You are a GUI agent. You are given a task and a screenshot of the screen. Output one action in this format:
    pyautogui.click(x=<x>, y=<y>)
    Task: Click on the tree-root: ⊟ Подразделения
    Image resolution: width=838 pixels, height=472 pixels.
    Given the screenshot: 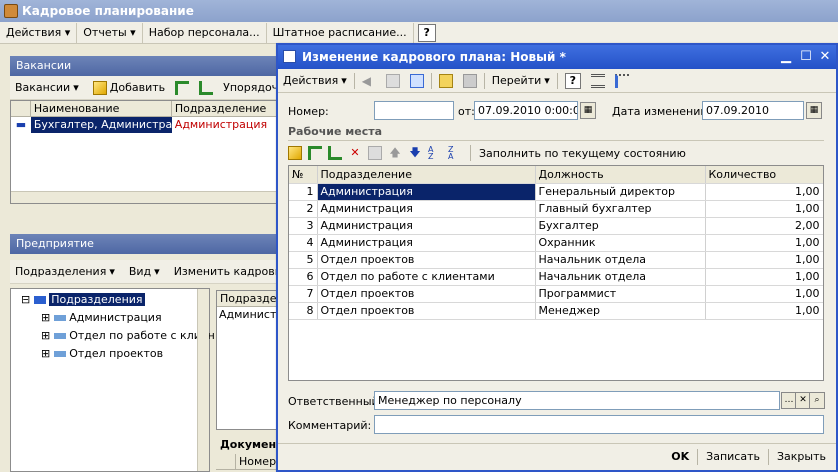 What is the action you would take?
    pyautogui.click(x=115, y=300)
    